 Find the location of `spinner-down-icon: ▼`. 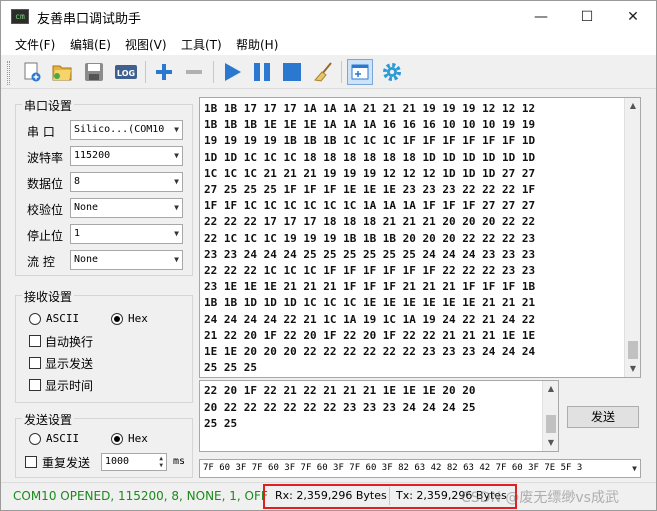

spinner-down-icon: ▼ is located at coordinates (161, 466).